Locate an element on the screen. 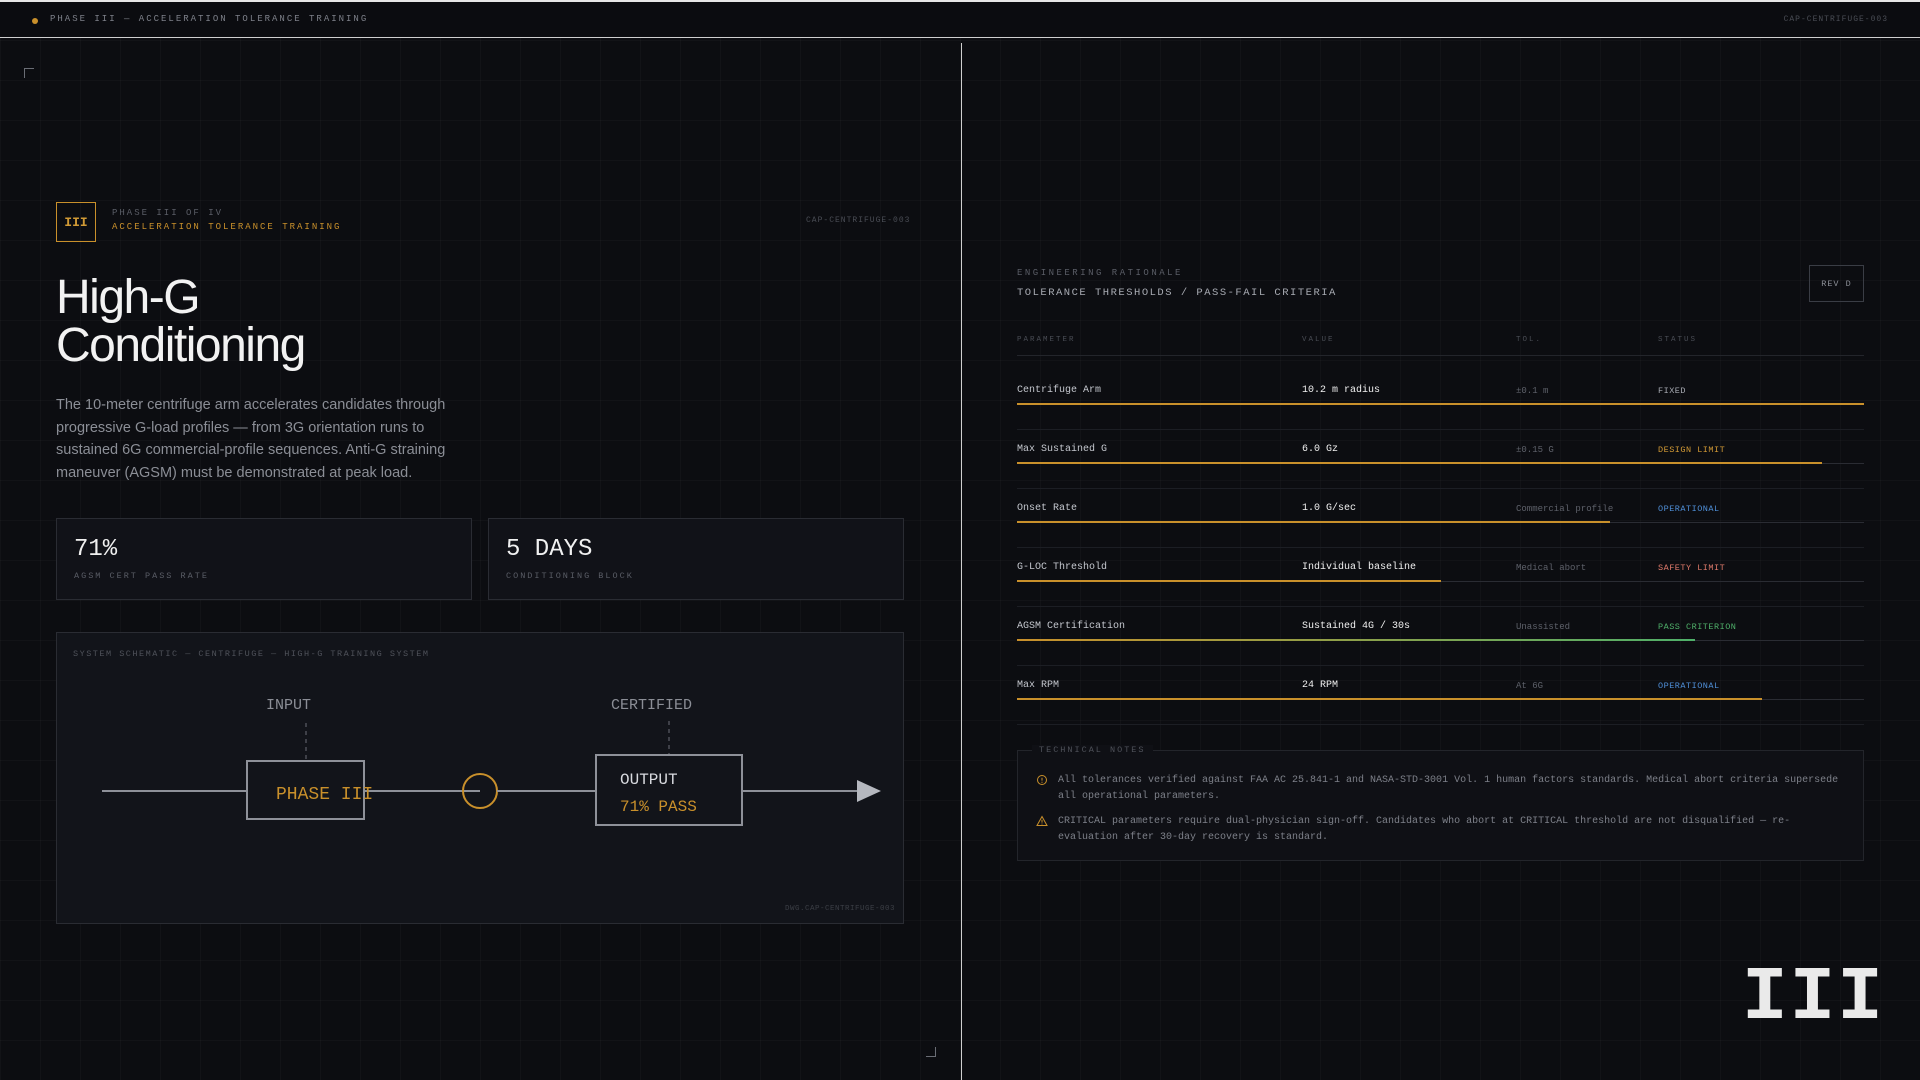 The image size is (1920, 1080). phase-badge: III is located at coordinates (76, 222).